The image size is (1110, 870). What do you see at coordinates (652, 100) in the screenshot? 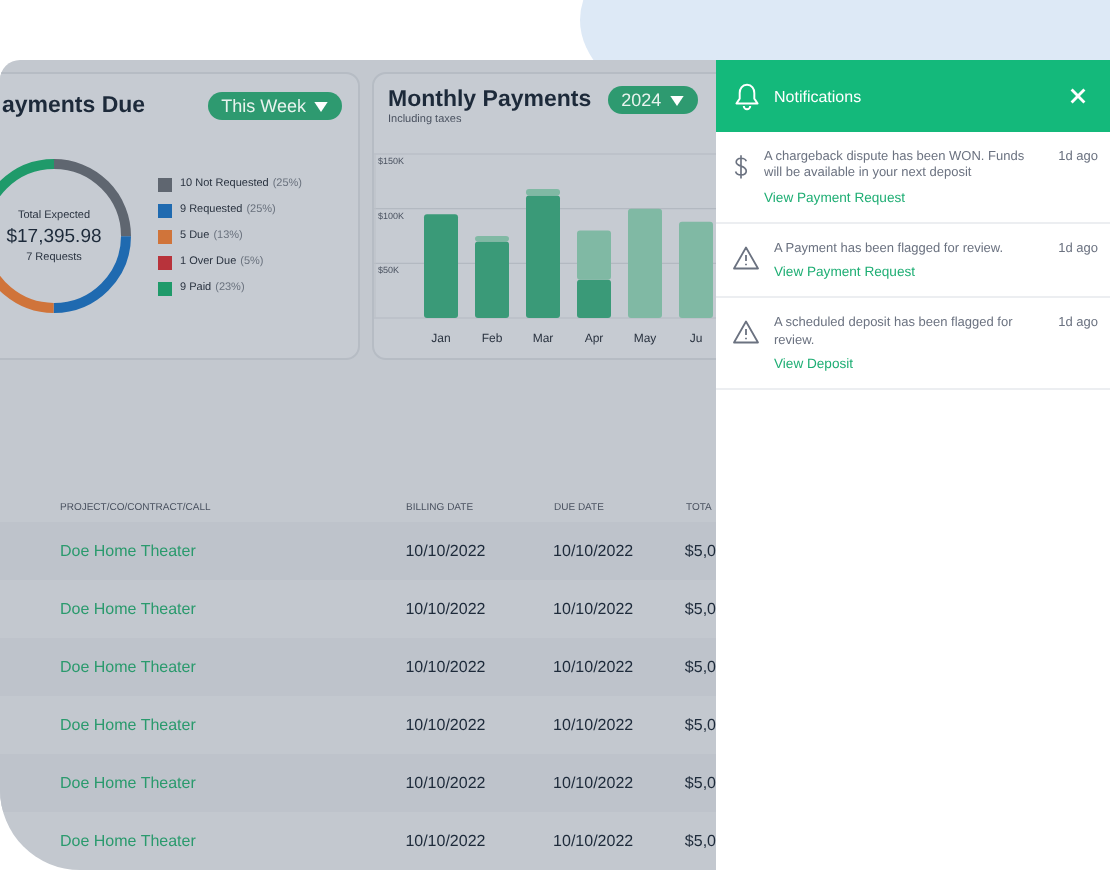
I see `year-dropdown: 2024` at bounding box center [652, 100].